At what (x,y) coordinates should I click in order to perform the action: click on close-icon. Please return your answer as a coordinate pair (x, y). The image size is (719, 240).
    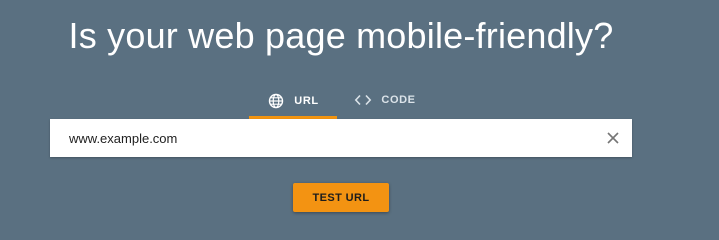
    Looking at the image, I should click on (613, 138).